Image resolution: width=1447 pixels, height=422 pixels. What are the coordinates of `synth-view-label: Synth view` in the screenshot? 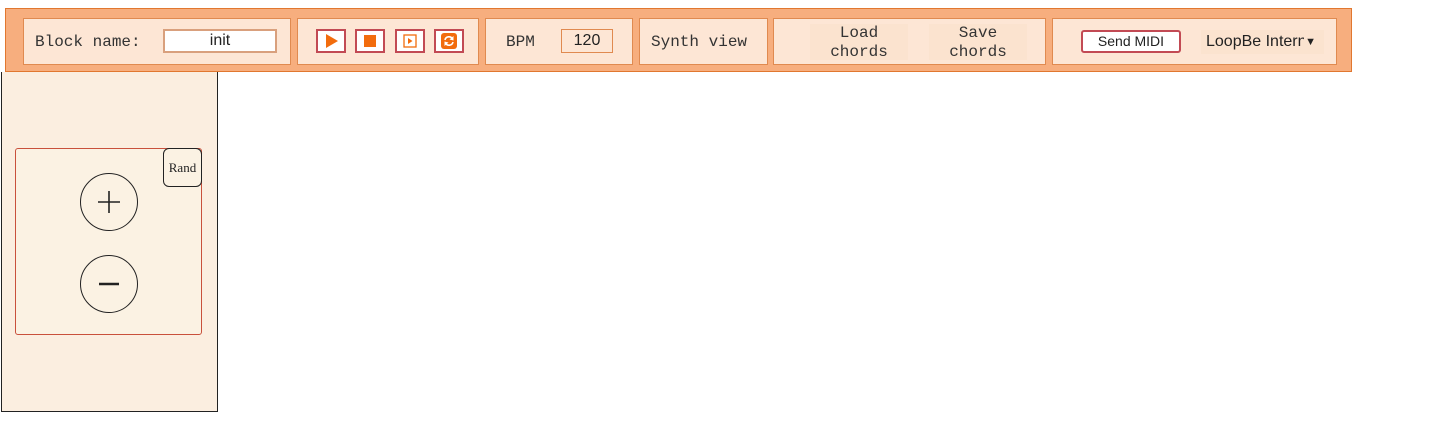 It's located at (699, 42).